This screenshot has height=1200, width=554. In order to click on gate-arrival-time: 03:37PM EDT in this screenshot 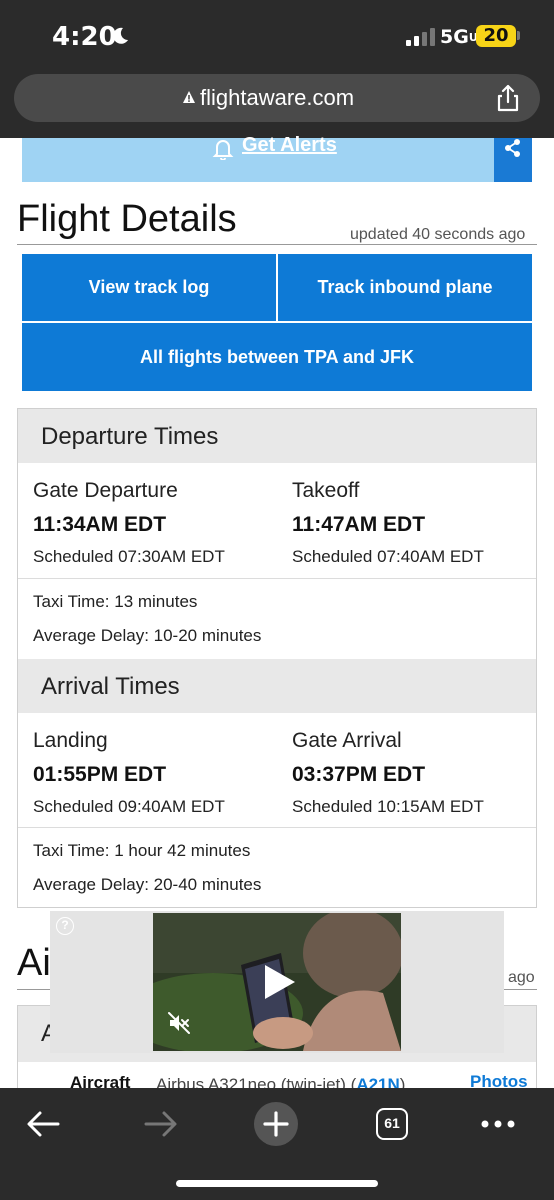, I will do `click(359, 774)`.